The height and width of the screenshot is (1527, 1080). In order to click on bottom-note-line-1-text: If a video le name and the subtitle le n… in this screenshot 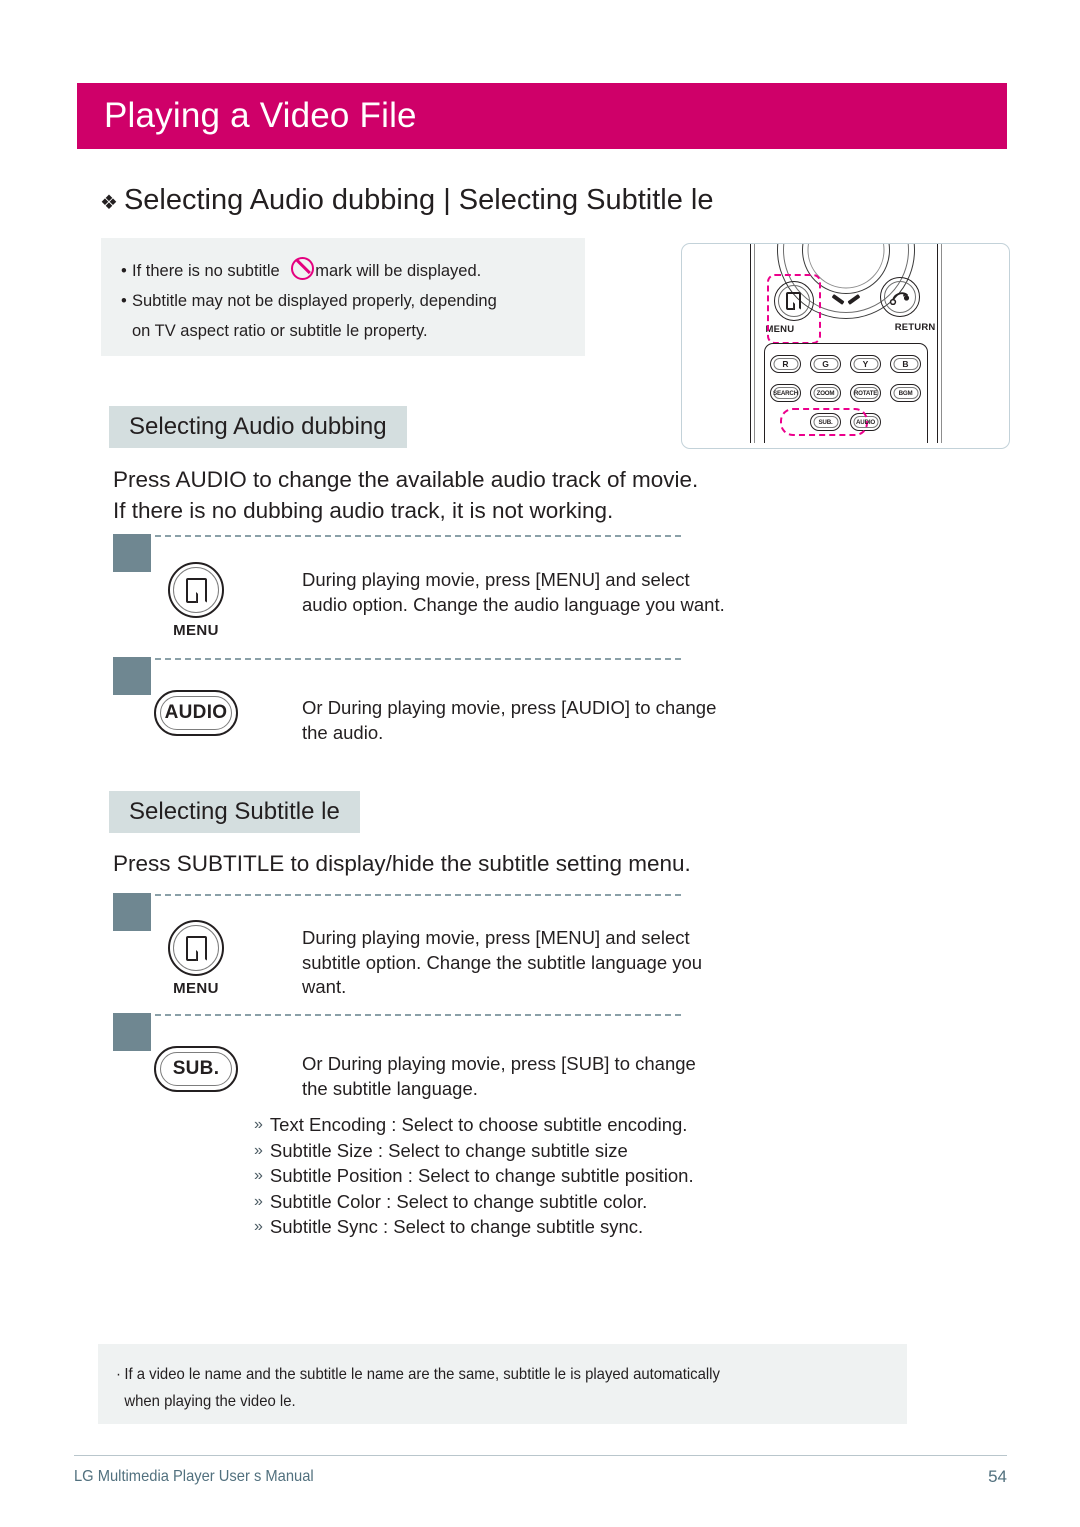, I will do `click(422, 1374)`.